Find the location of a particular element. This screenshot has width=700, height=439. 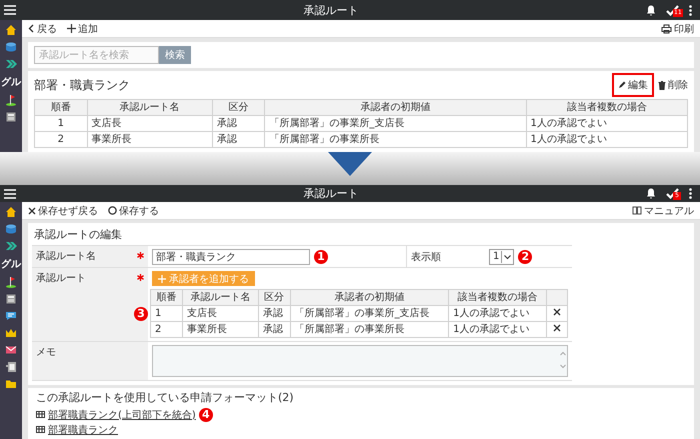

chat-icon is located at coordinates (11, 316).